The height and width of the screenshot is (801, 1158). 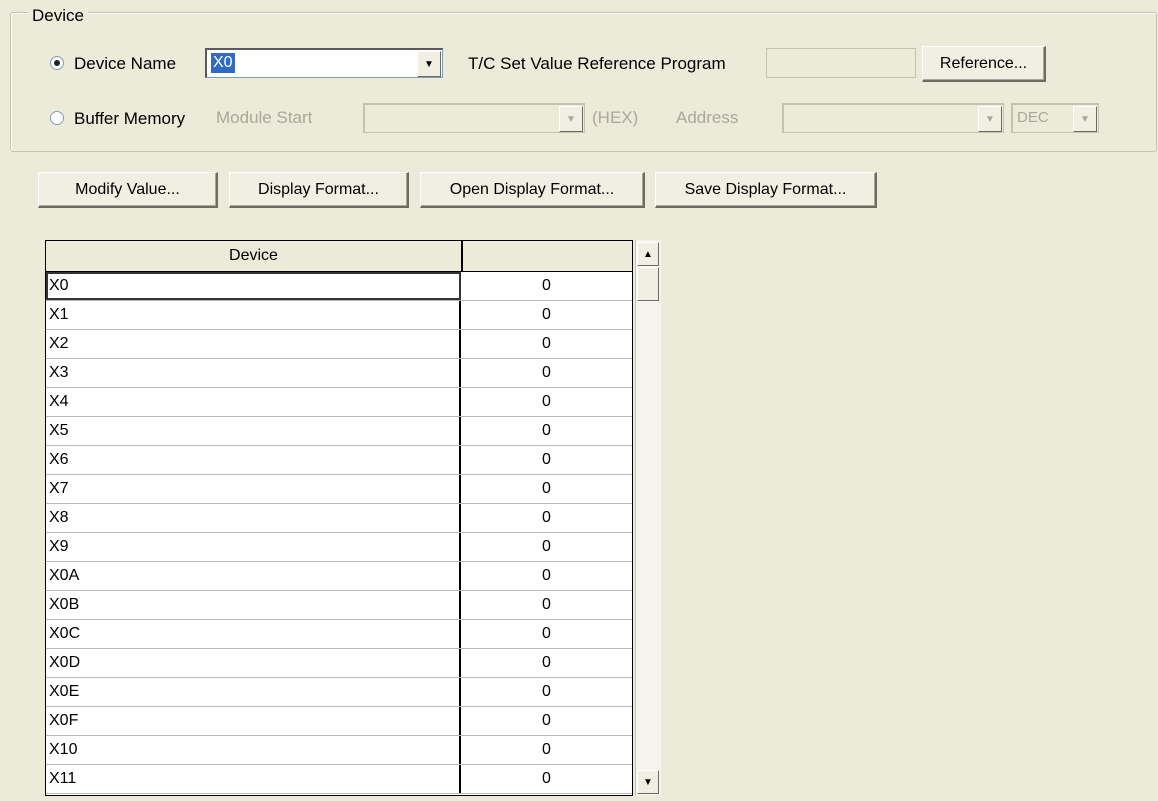 What do you see at coordinates (324, 63) in the screenshot?
I see `device-name-combo: X0 ▼` at bounding box center [324, 63].